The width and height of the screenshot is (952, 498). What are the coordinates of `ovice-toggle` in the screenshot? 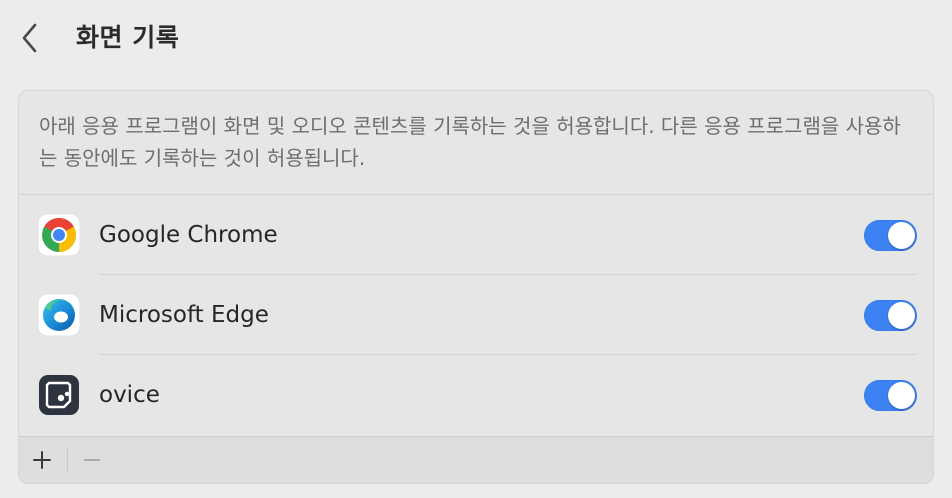 It's located at (890, 395).